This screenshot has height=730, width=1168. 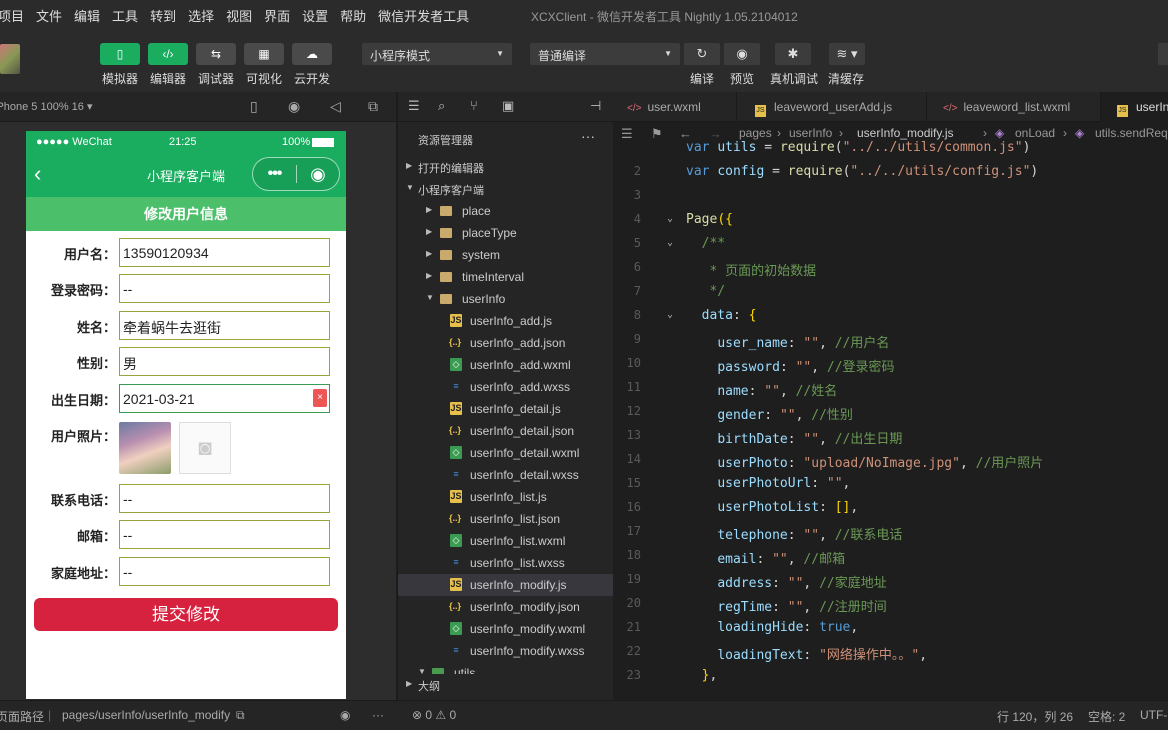 What do you see at coordinates (506, 685) in the screenshot?
I see `section-outline: ▶ 大纲` at bounding box center [506, 685].